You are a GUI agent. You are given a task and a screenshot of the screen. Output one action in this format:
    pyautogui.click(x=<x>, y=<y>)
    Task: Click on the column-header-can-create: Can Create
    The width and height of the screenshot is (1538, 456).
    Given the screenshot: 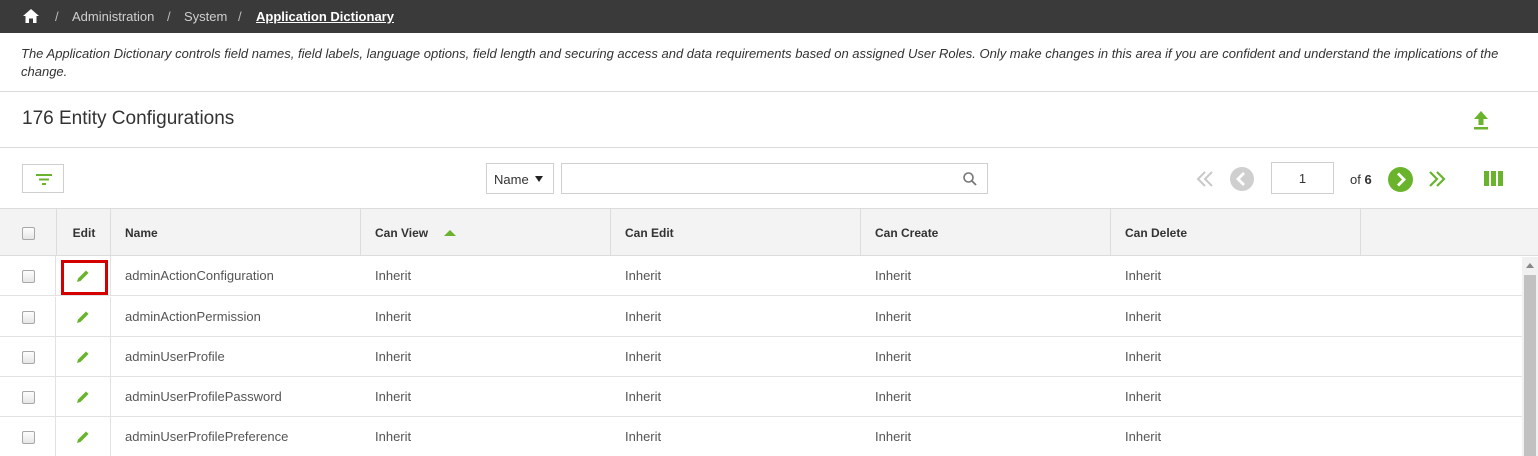 What is the action you would take?
    pyautogui.click(x=985, y=232)
    